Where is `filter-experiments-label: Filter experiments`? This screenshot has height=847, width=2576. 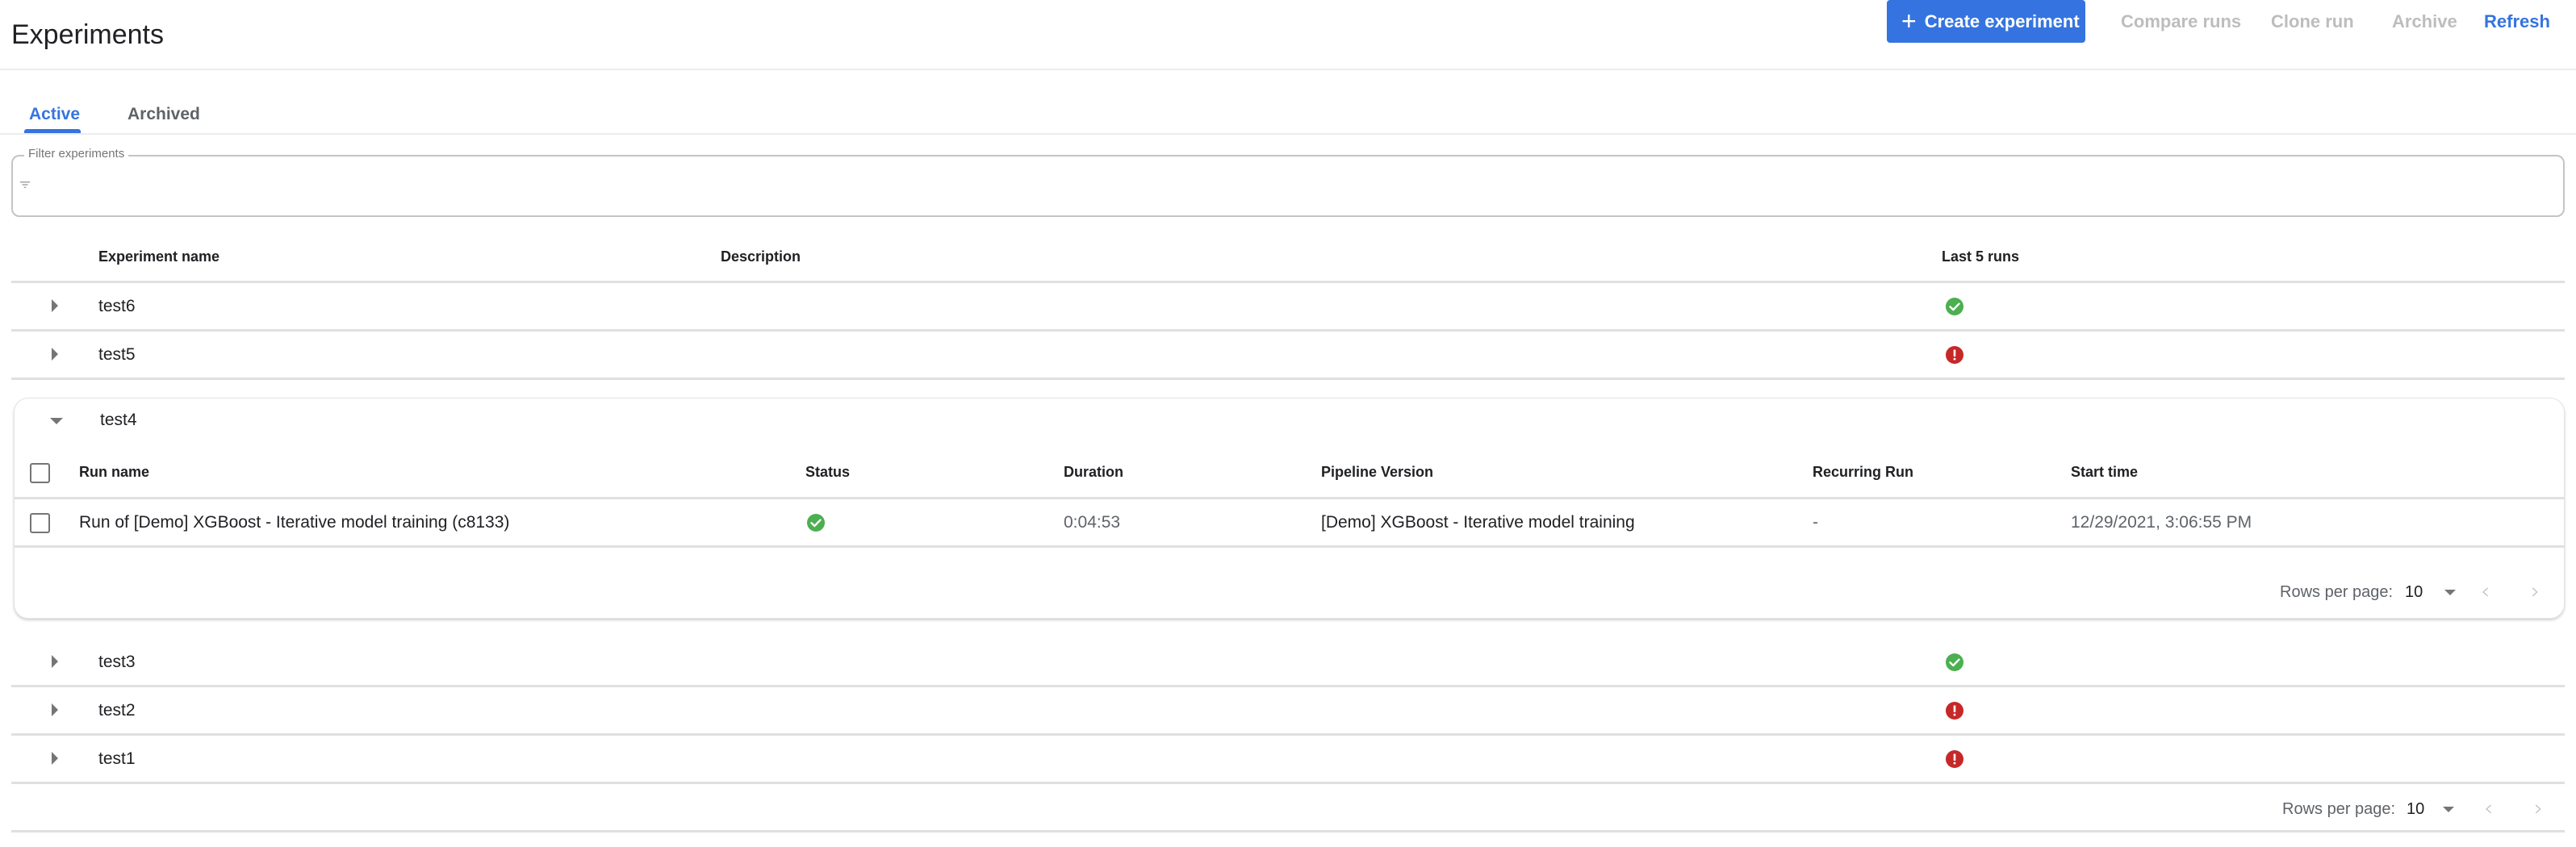
filter-experiments-label: Filter experiments is located at coordinates (76, 154).